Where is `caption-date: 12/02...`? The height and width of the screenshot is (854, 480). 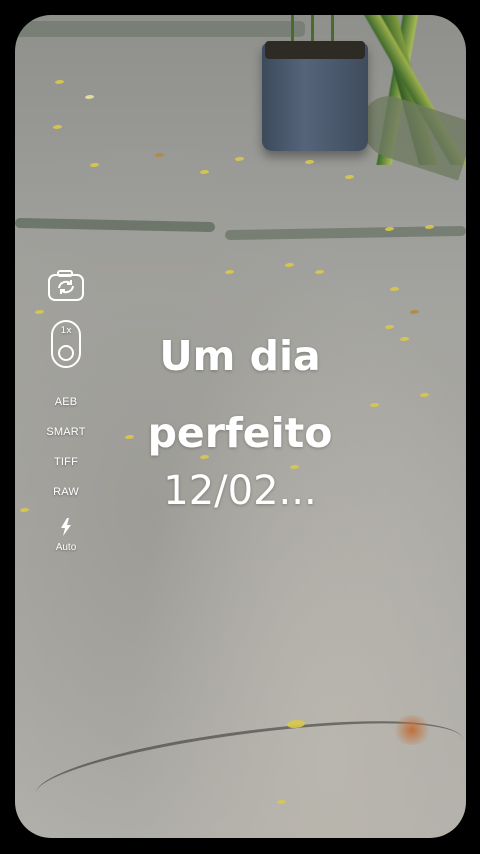 caption-date: 12/02... is located at coordinates (240, 491).